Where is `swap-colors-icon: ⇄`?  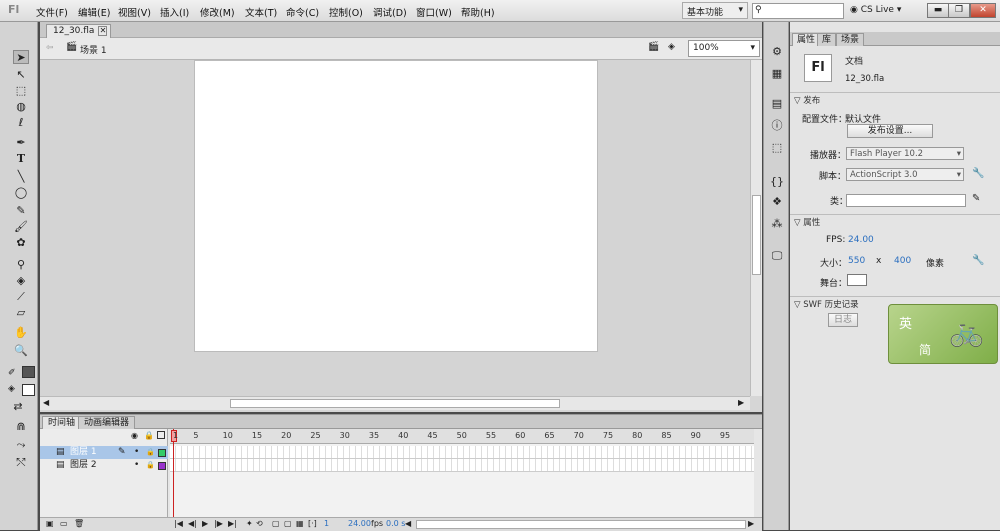
swap-colors-icon: ⇄ is located at coordinates (18, 407).